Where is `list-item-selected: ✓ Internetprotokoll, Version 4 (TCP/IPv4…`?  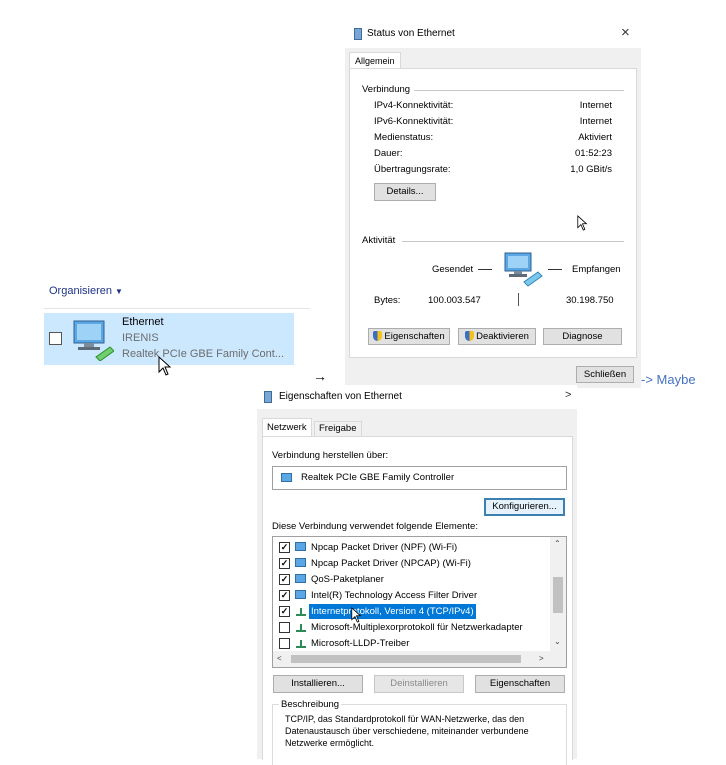
list-item-selected: ✓ Internetprotokoll, Version 4 (TCP/IPv4… is located at coordinates (411, 612).